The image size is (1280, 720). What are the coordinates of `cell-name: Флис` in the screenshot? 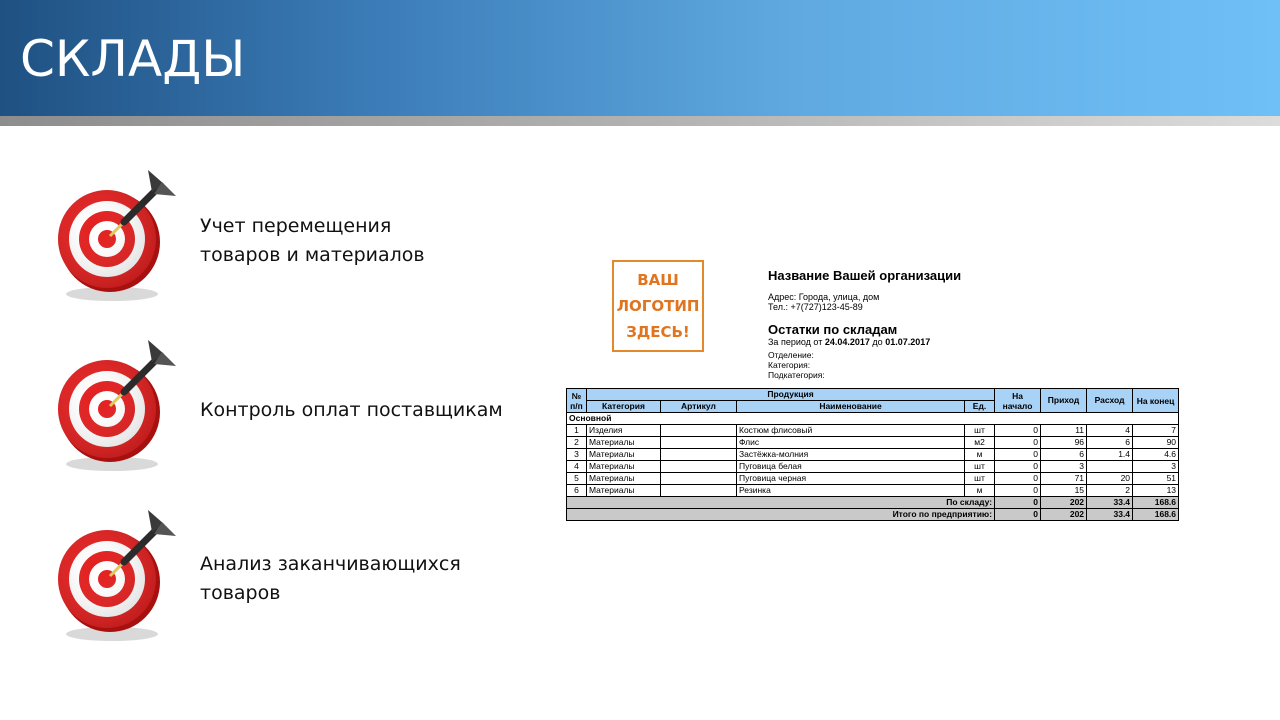 It's located at (850, 442).